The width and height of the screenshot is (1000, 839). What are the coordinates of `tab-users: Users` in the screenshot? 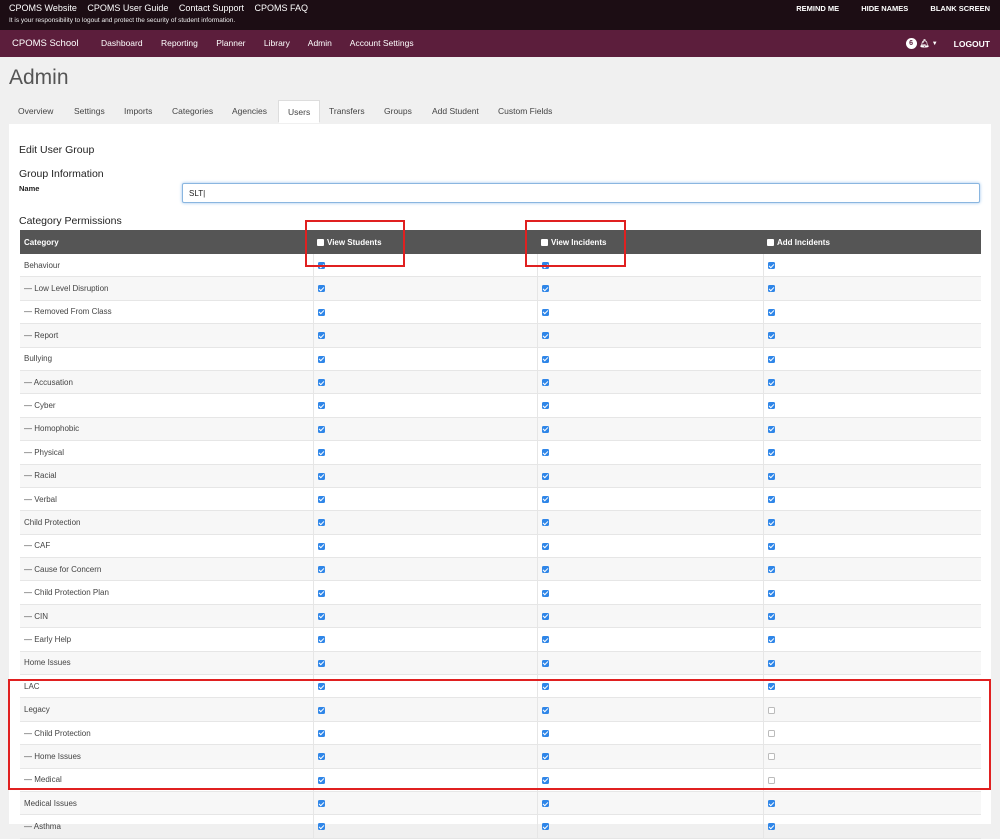 It's located at (299, 111).